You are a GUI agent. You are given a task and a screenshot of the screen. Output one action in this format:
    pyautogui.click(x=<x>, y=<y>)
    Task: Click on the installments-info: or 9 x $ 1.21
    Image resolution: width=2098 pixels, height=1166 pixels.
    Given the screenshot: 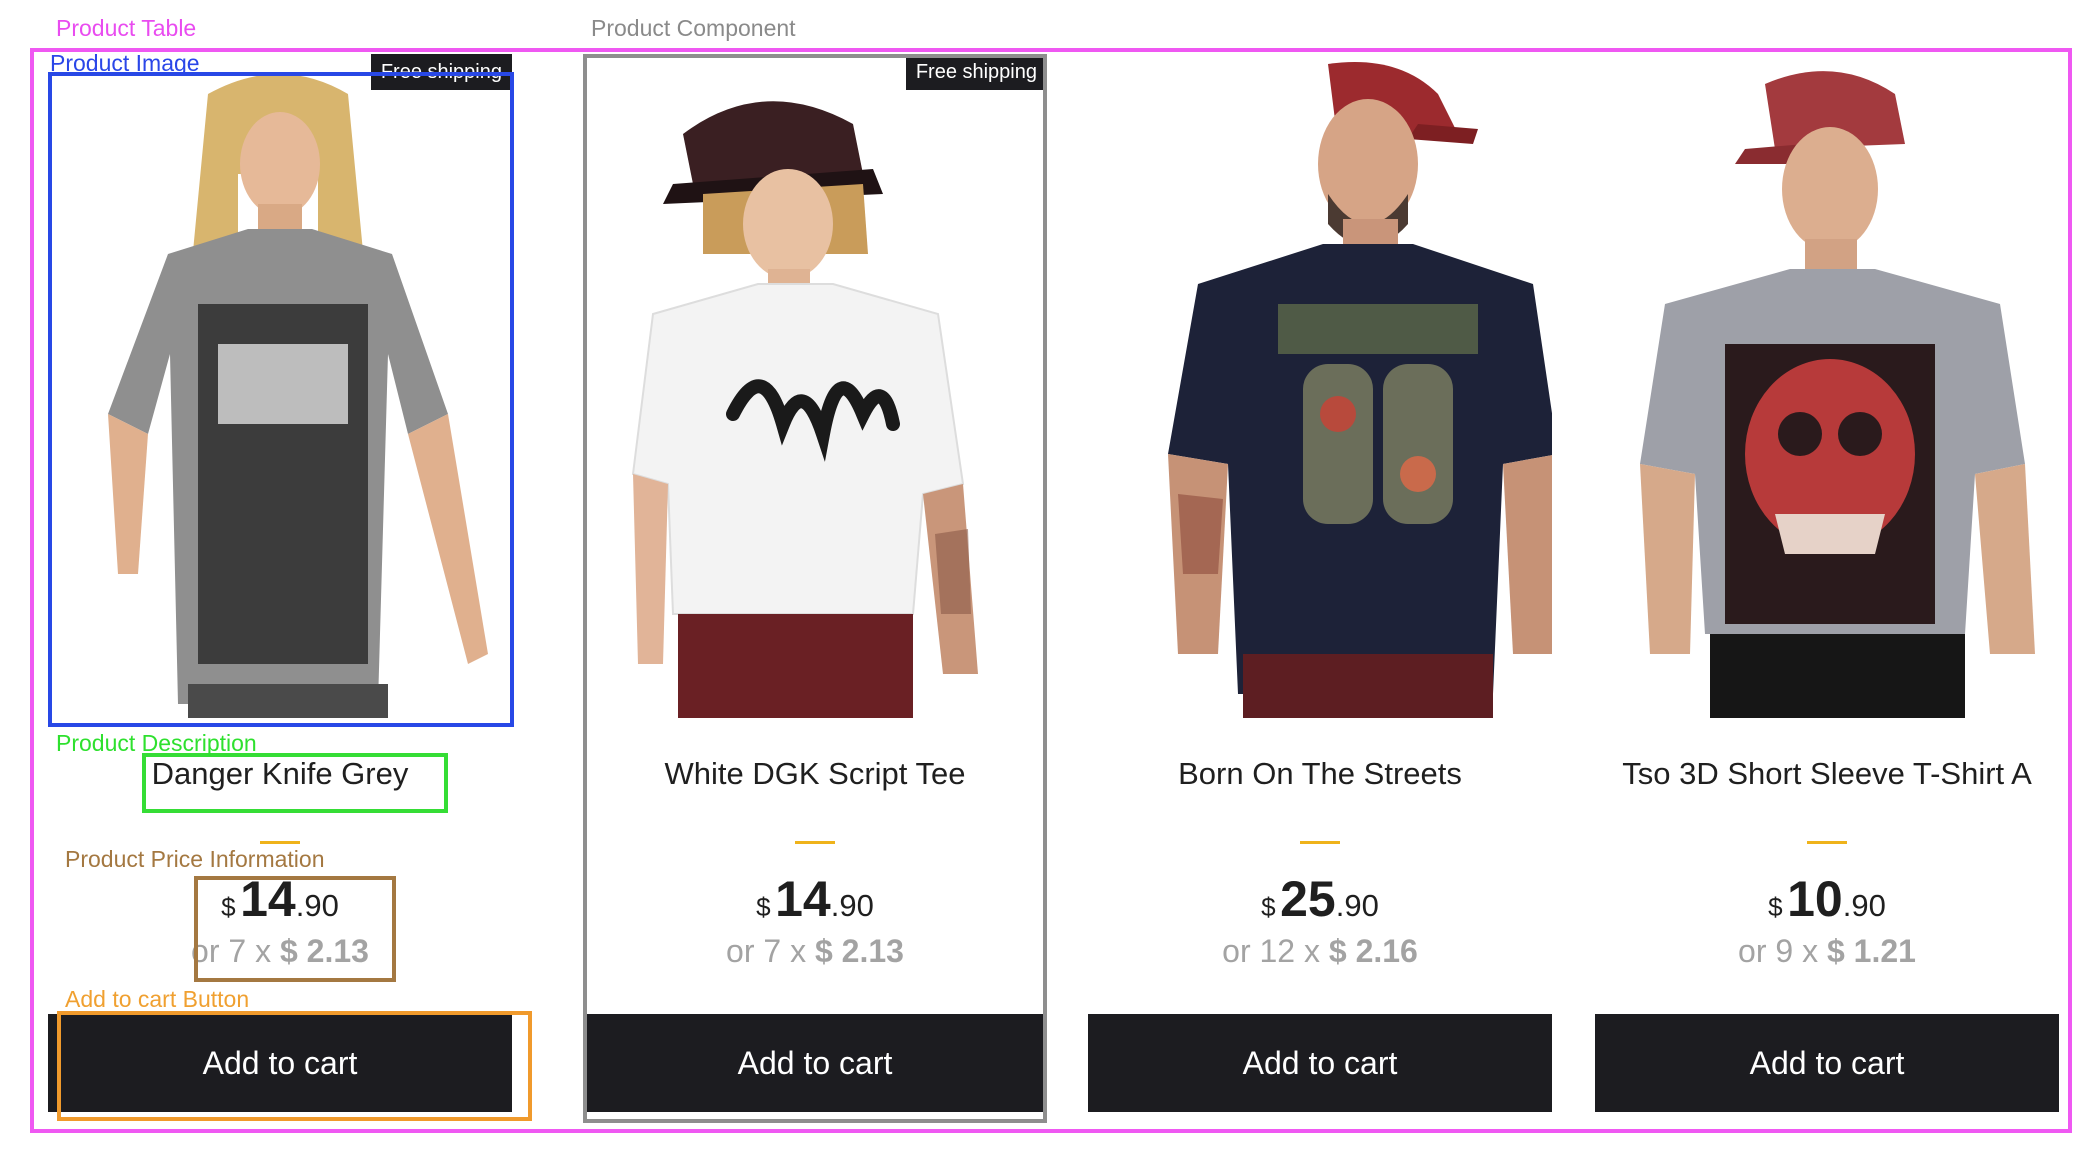 What is the action you would take?
    pyautogui.click(x=1827, y=951)
    